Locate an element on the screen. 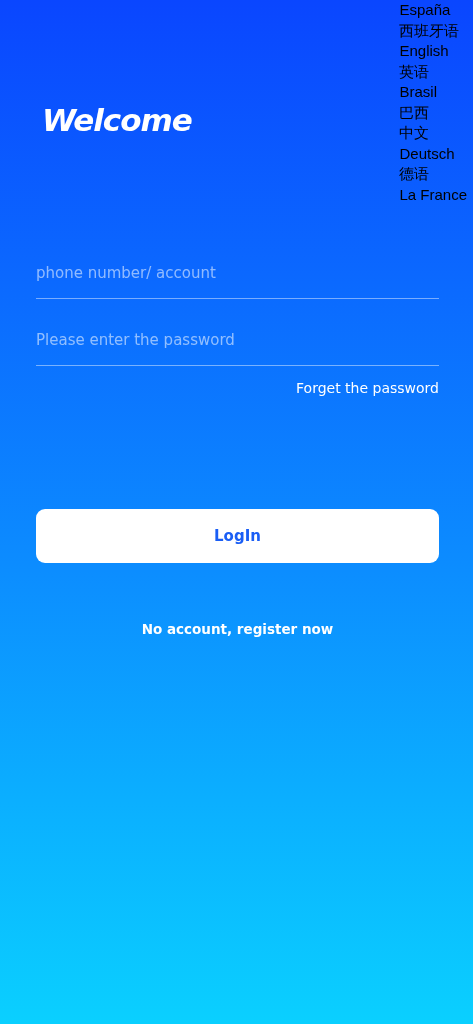 The width and height of the screenshot is (473, 1024). language-option: 巴西 is located at coordinates (414, 112).